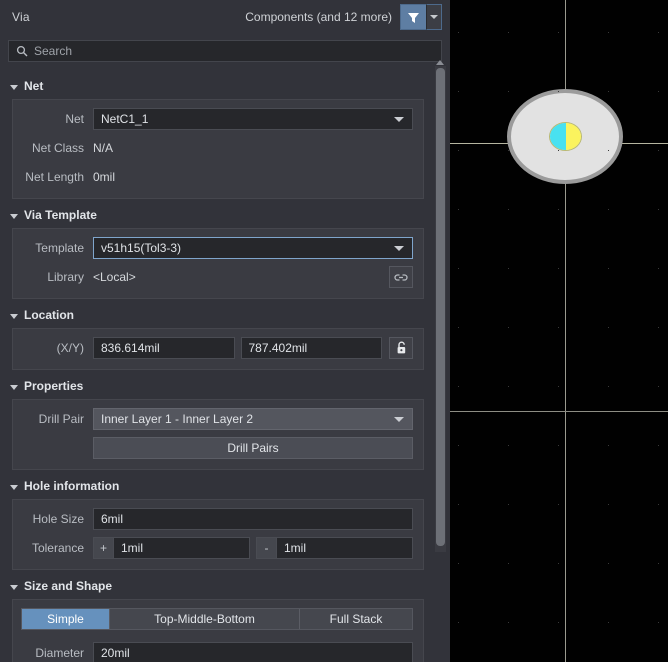 This screenshot has width=668, height=662. What do you see at coordinates (266, 548) in the screenshot?
I see `tolerance-minus-sign: -` at bounding box center [266, 548].